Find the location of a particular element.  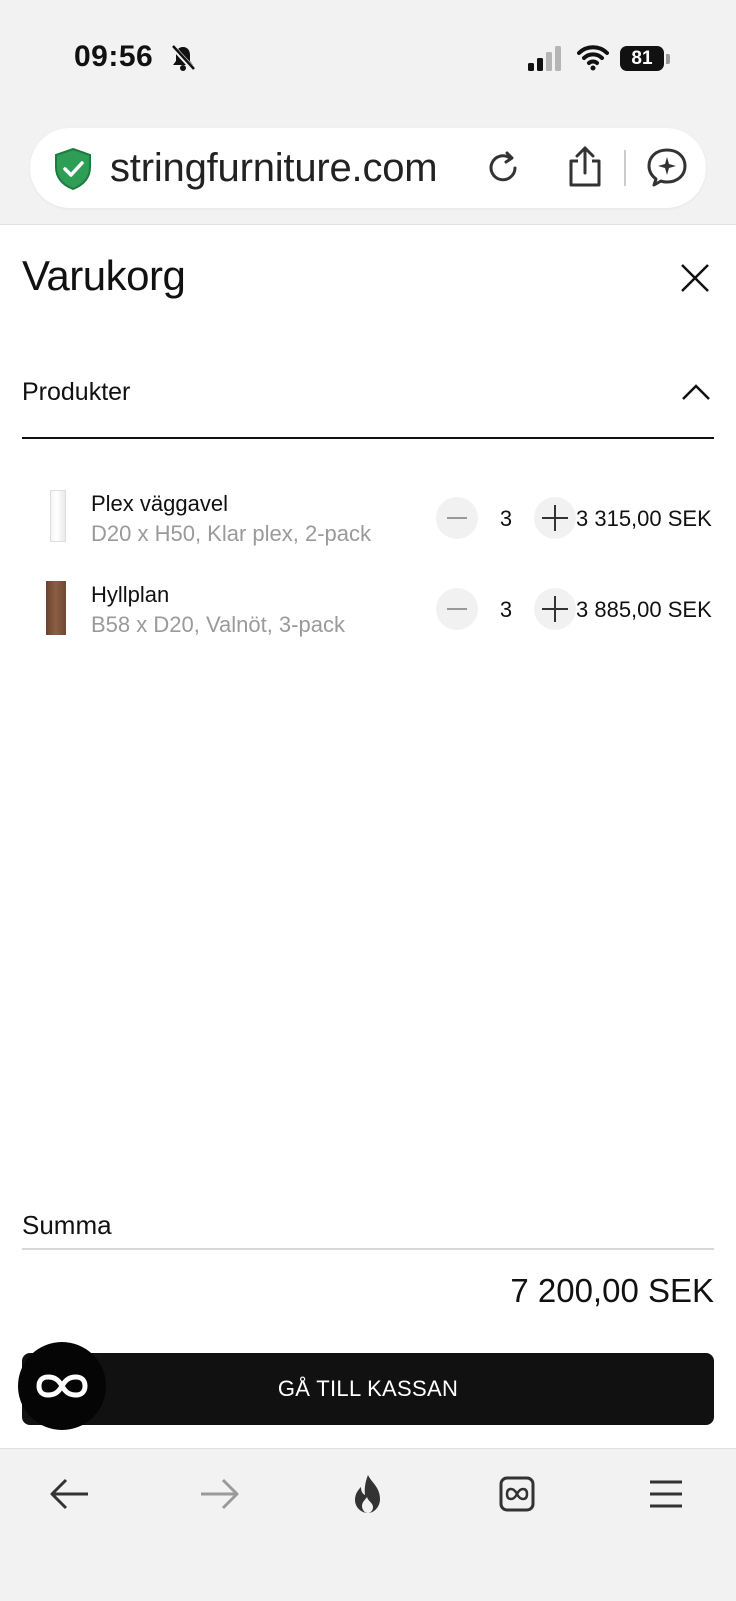

product-variant: D20 x H50, Klar plex, 2-pack is located at coordinates (231, 533).